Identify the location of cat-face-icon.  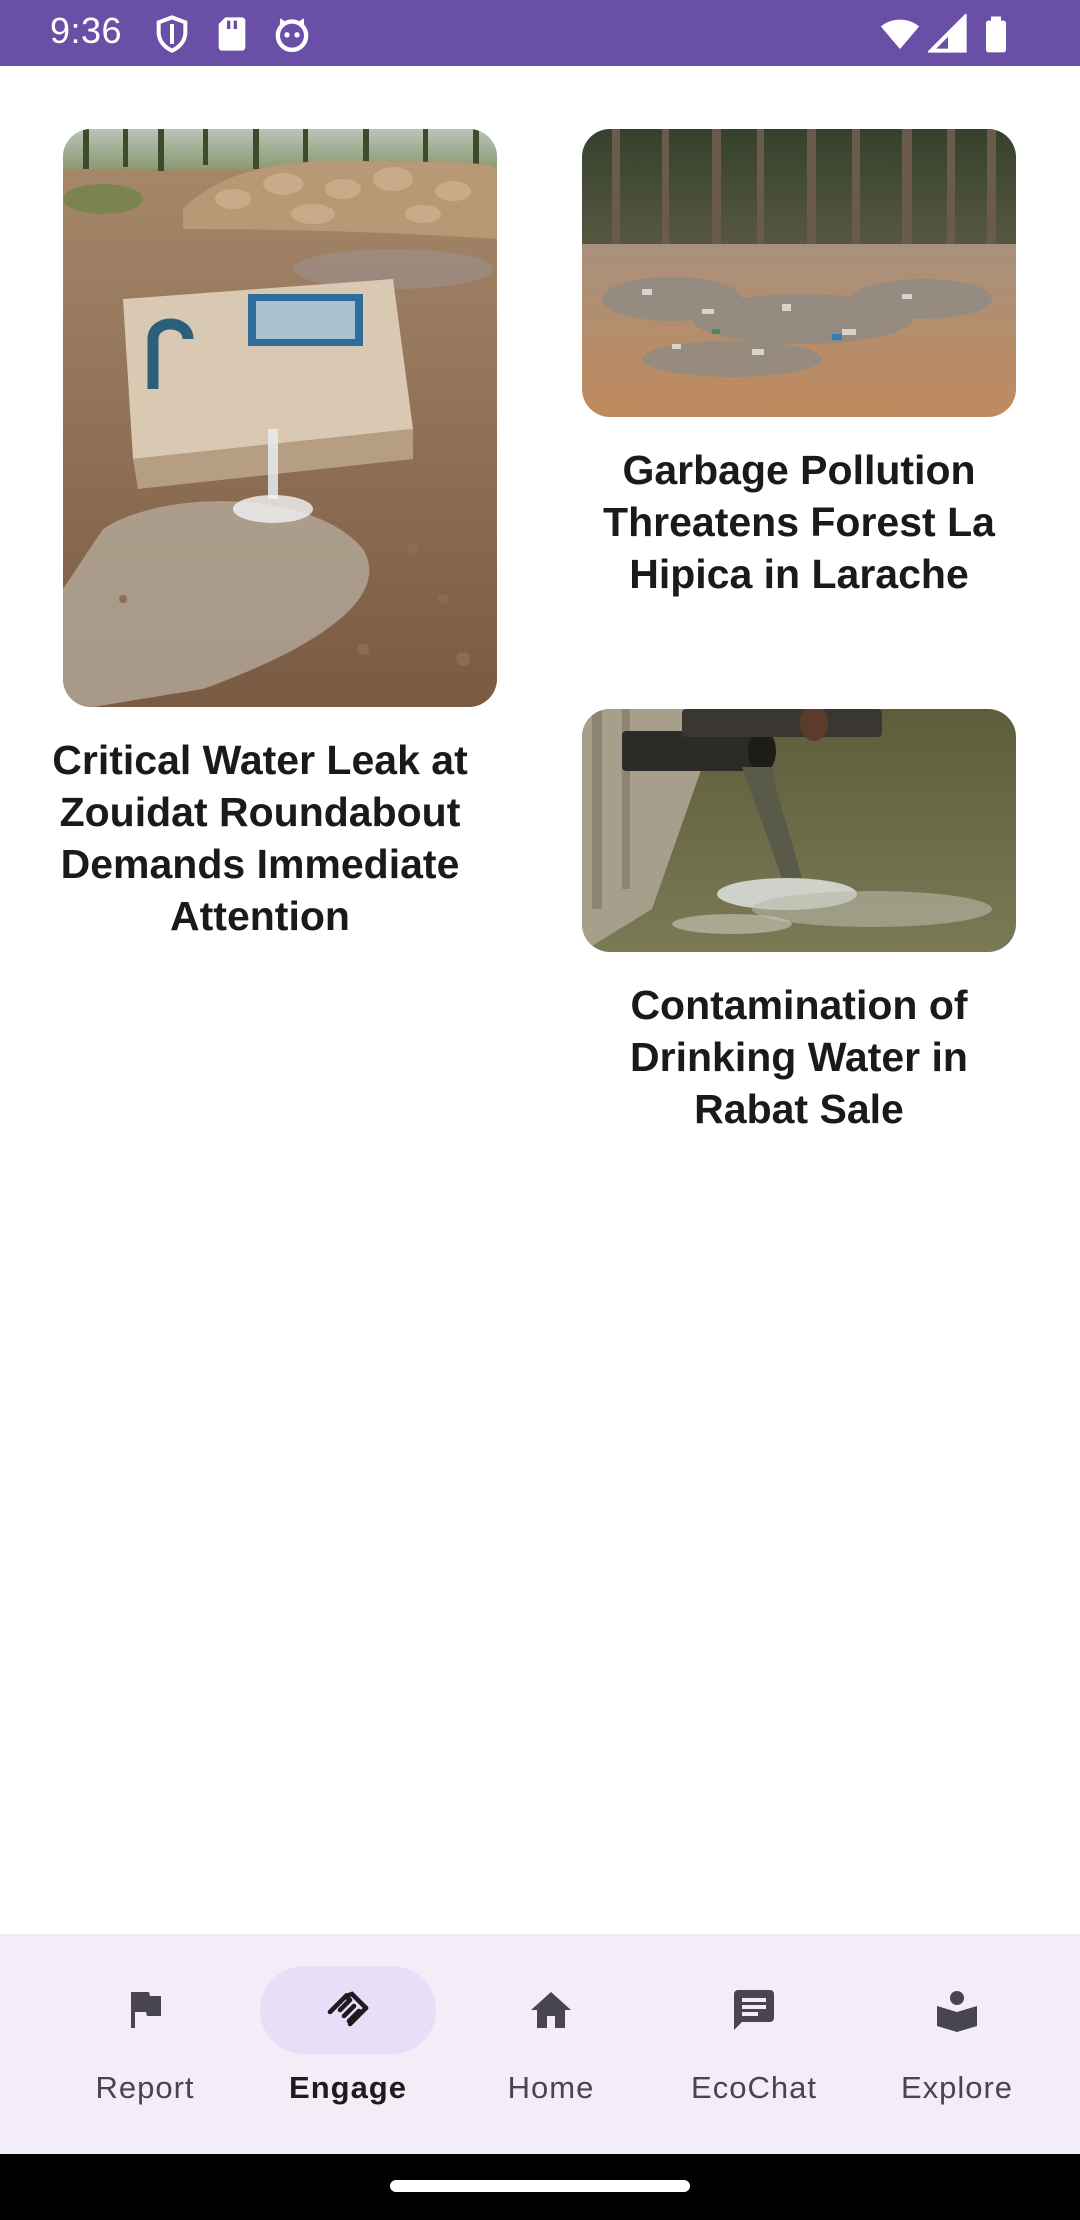
(292, 35).